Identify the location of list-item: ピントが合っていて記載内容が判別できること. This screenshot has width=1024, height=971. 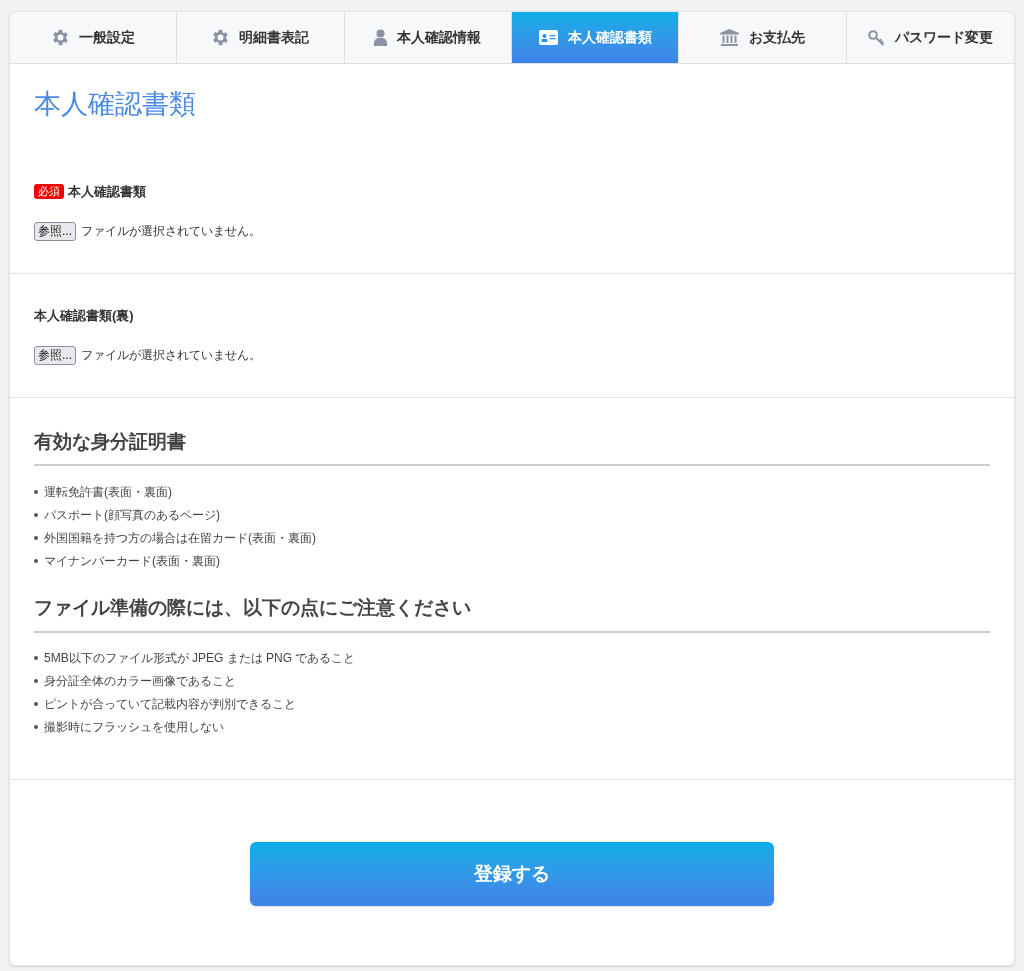
(170, 705).